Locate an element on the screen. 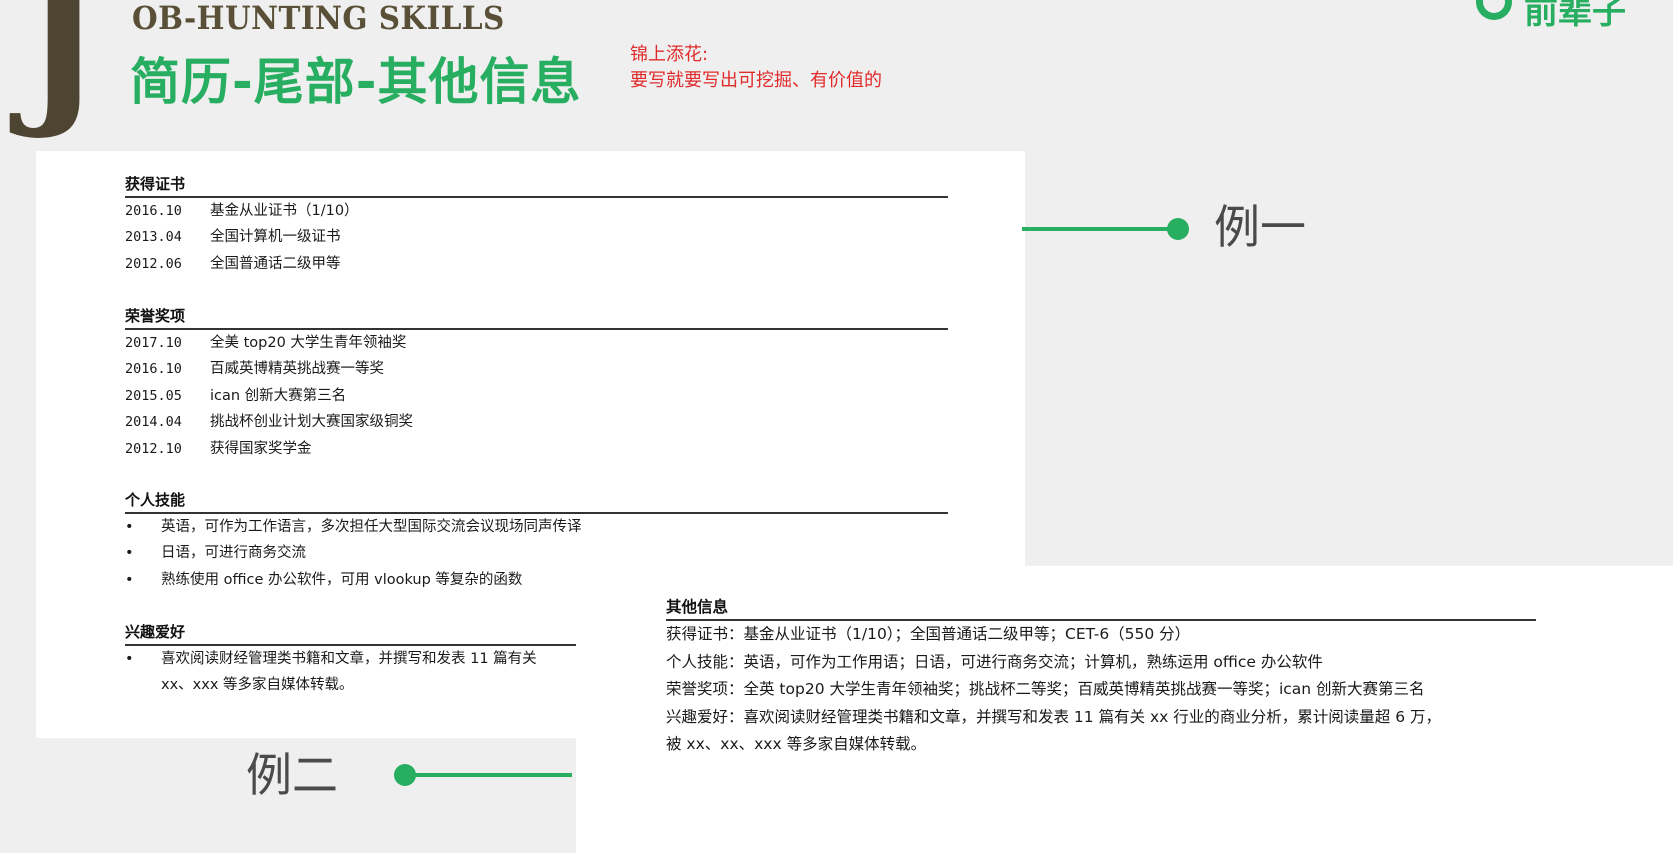 The image size is (1673, 853). brand-logo: 前辈子 is located at coordinates (1574, 16).